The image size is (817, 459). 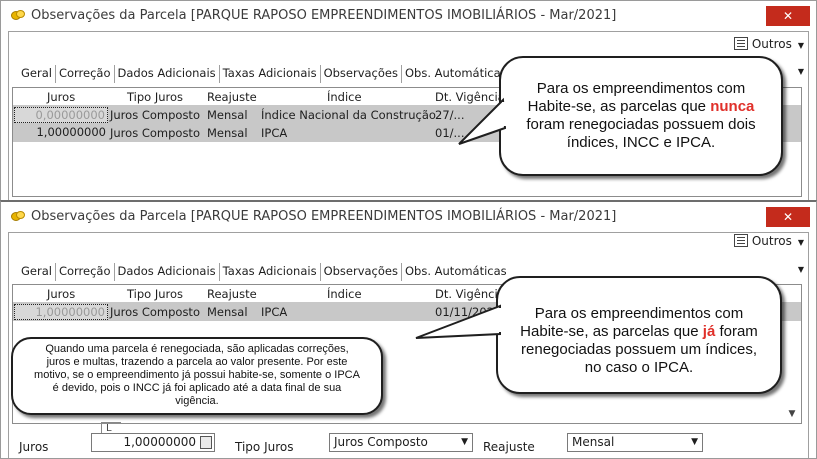 What do you see at coordinates (709, 331) in the screenshot?
I see `callout-middle-highlight: já` at bounding box center [709, 331].